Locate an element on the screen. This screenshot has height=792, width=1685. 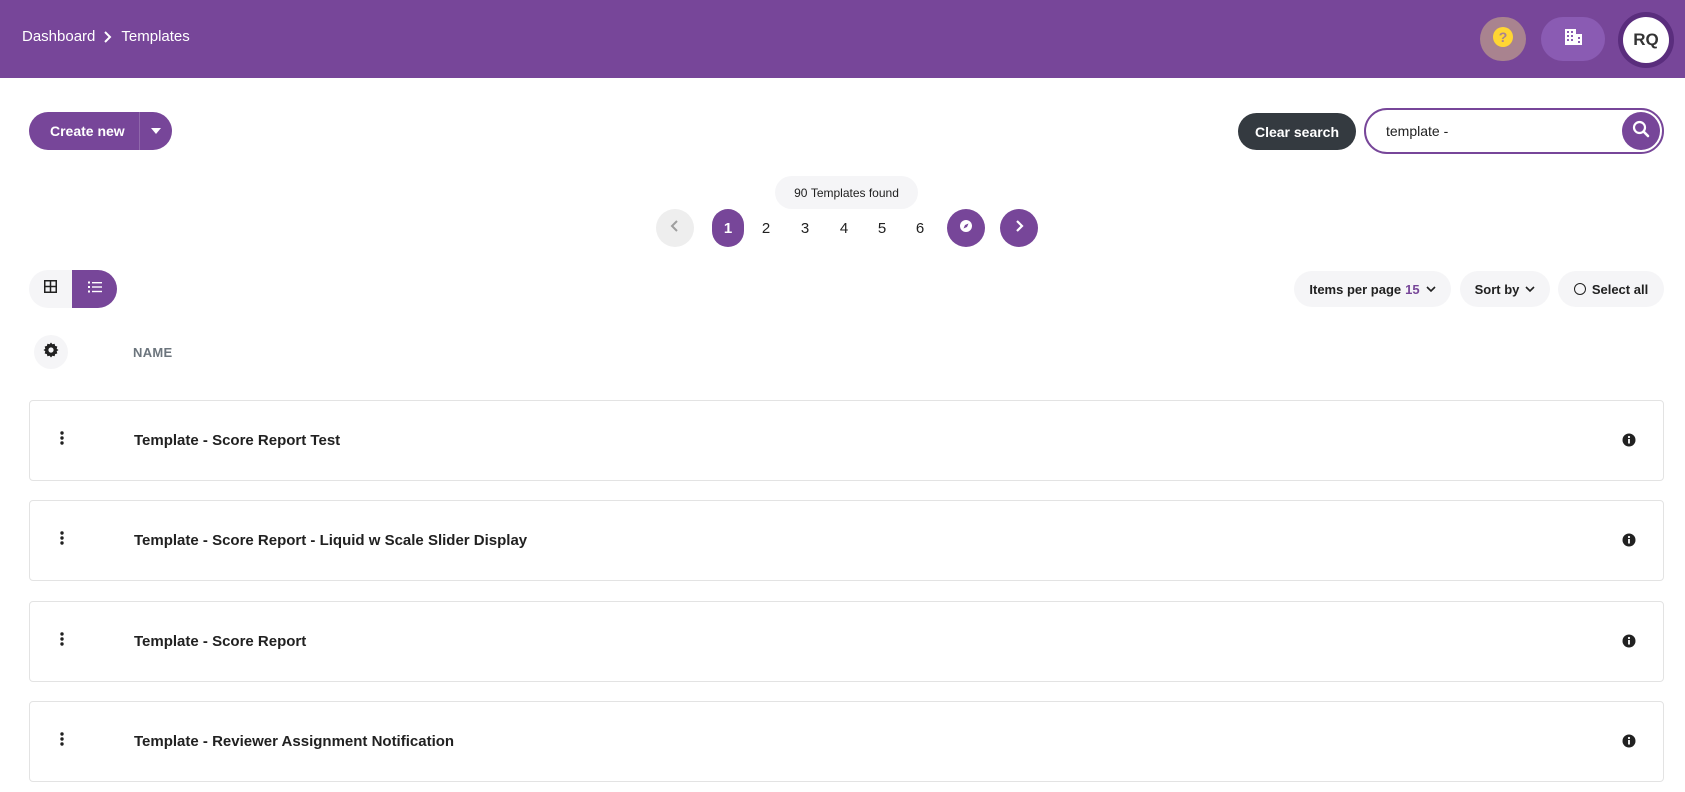
items-per-page-value: 15 is located at coordinates (1412, 289).